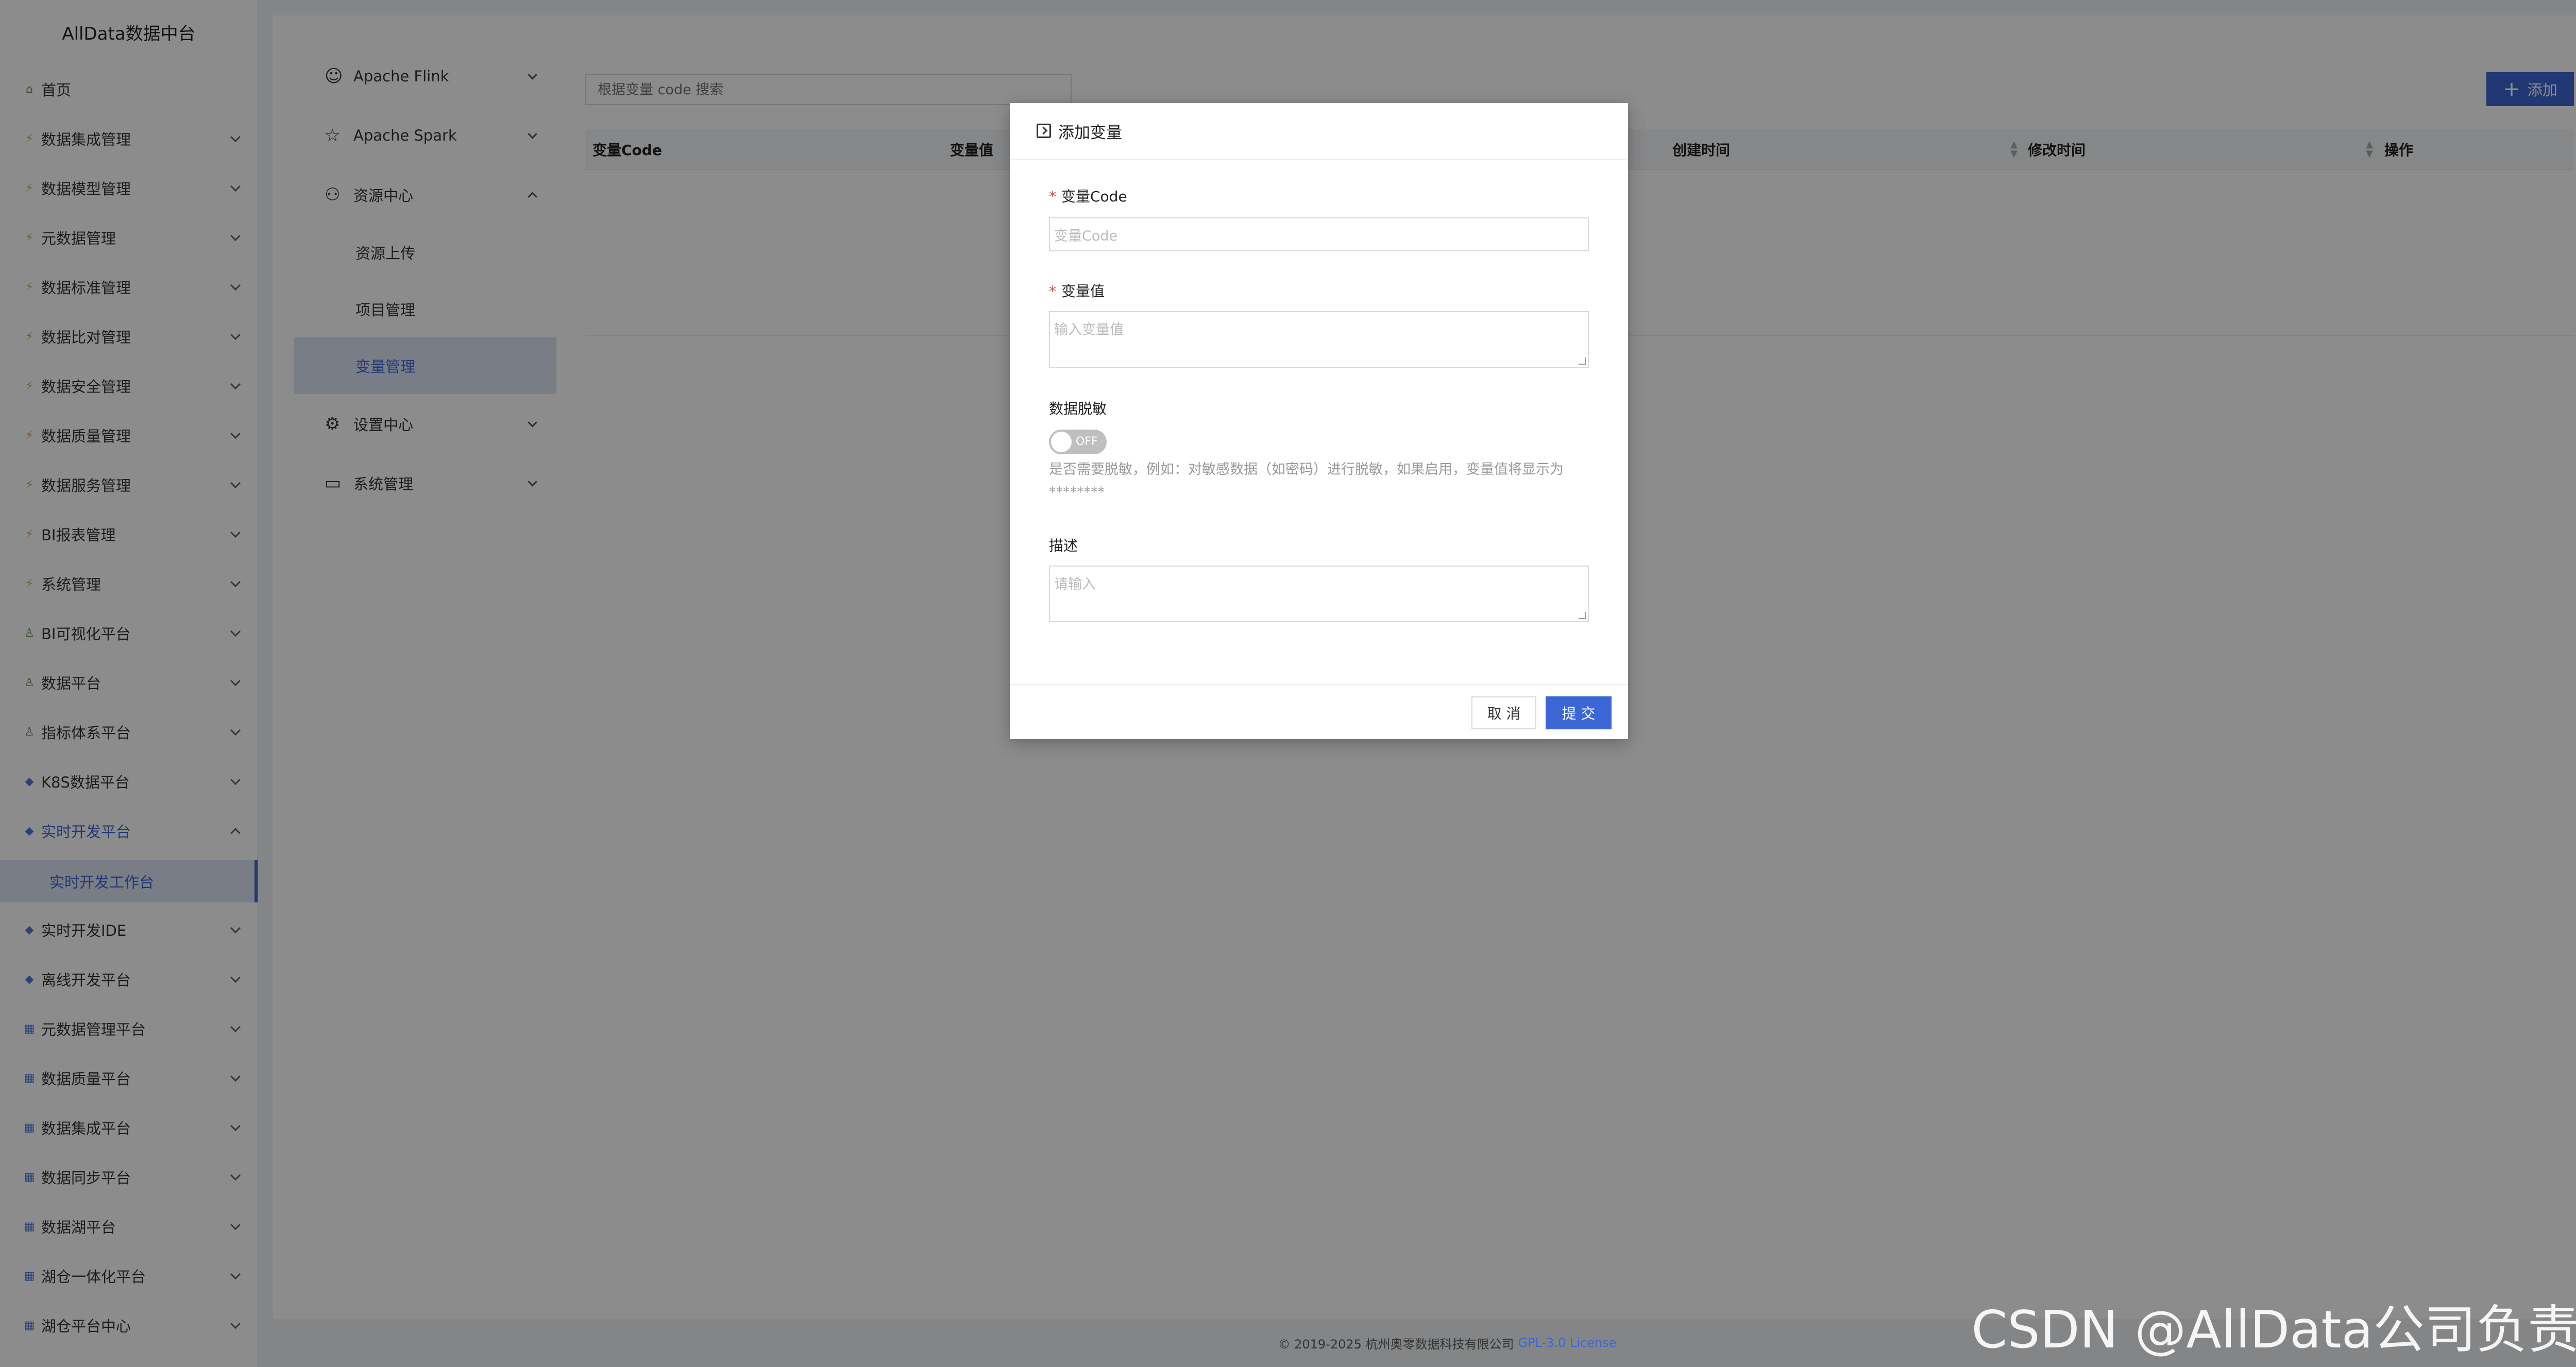  What do you see at coordinates (1567, 1343) in the screenshot?
I see `footer-license-link: GPL-3.0 License` at bounding box center [1567, 1343].